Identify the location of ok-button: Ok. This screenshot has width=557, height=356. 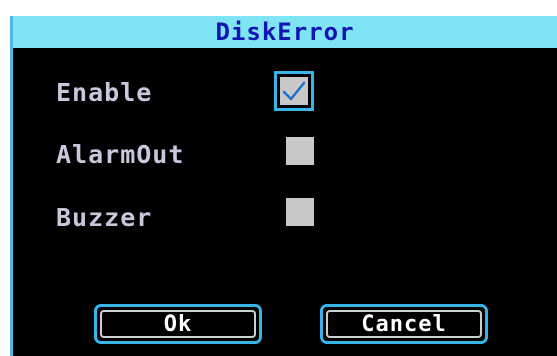
(178, 324).